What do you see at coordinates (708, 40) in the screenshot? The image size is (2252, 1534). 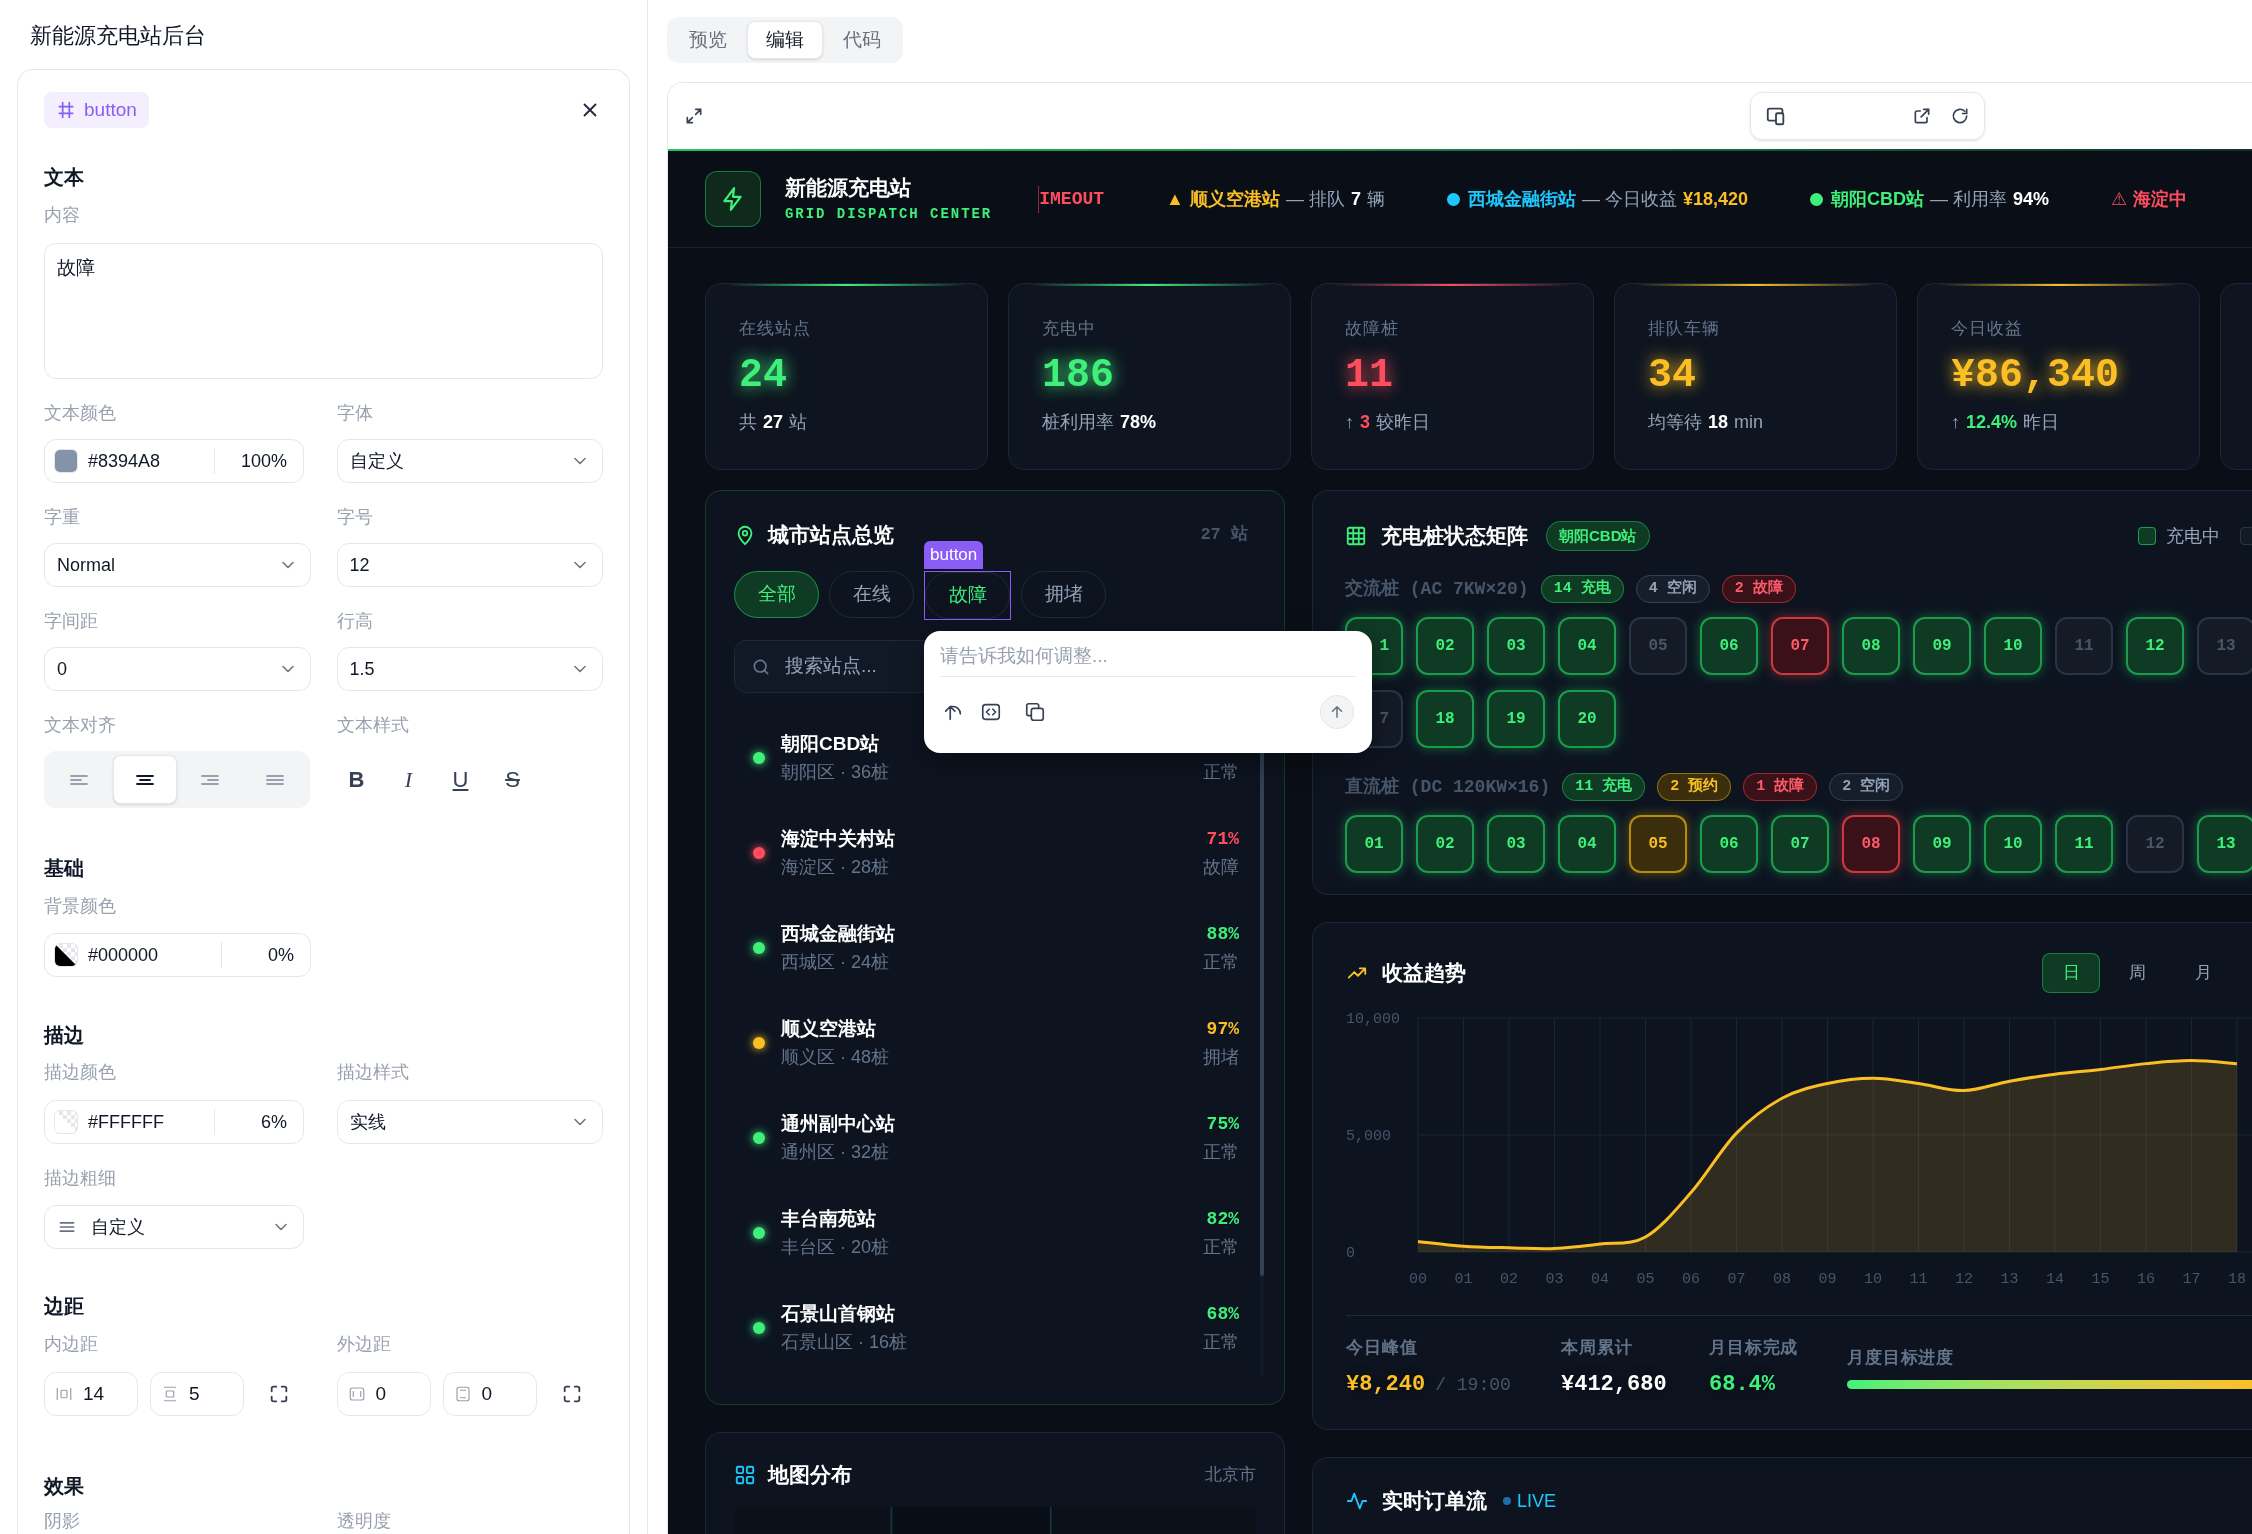 I see `view-tab: 预览` at bounding box center [708, 40].